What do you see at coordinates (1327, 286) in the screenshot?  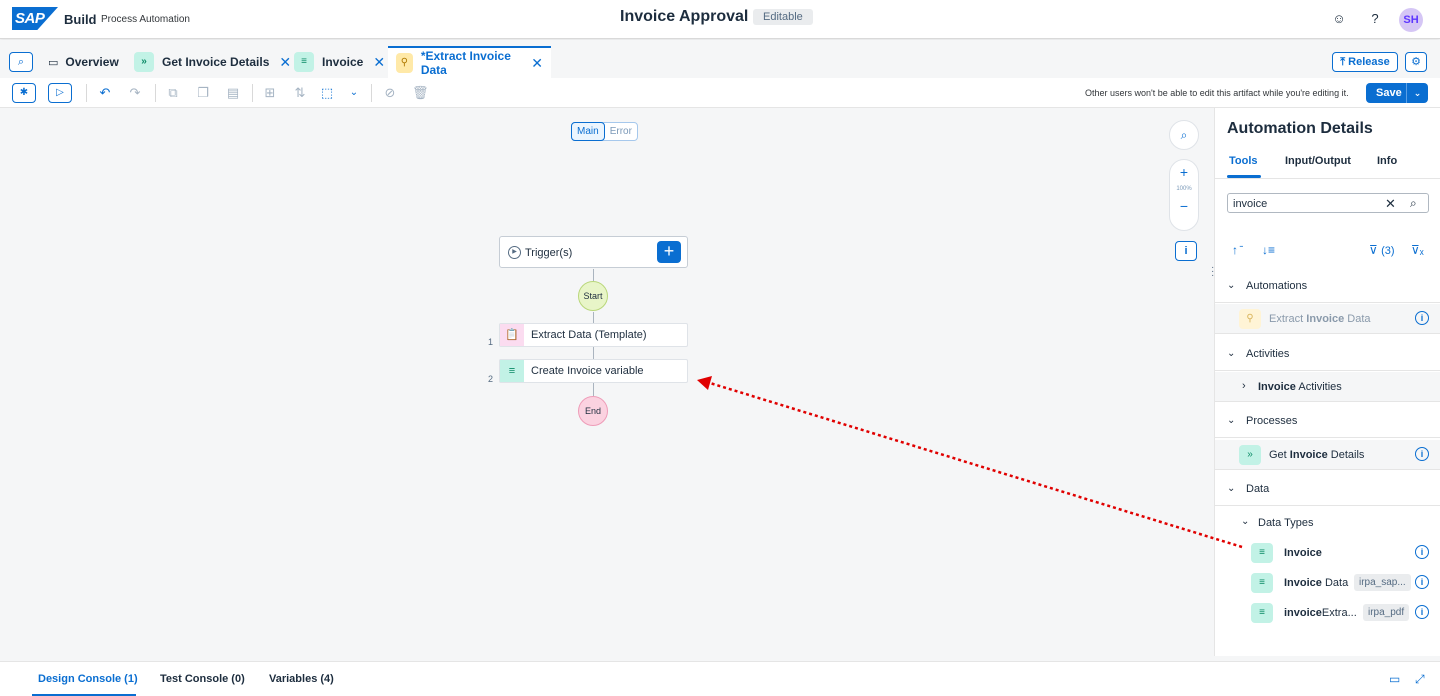 I see `section-automations: ⌄ Automations` at bounding box center [1327, 286].